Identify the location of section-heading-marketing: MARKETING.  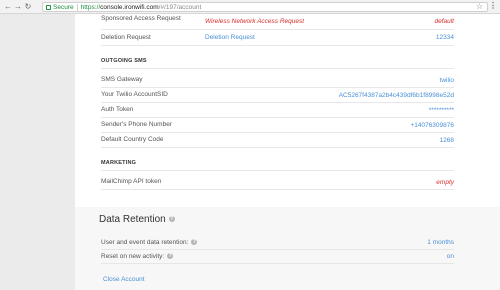
(119, 163).